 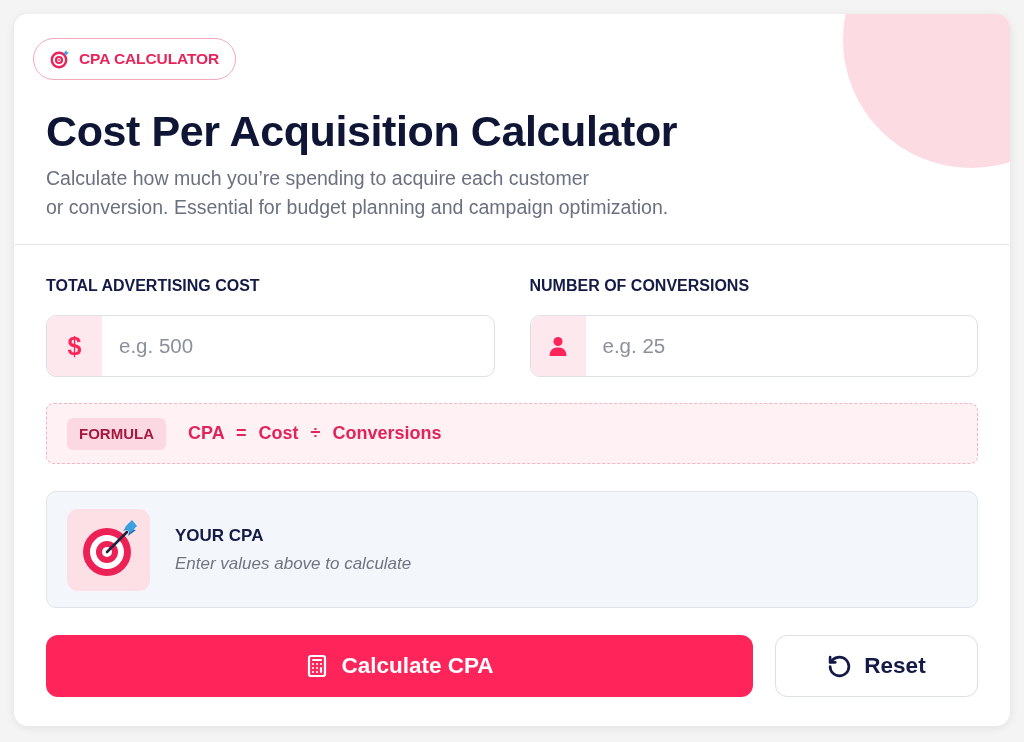 What do you see at coordinates (362, 131) in the screenshot?
I see `page-title: Cost Per Acquisition Calculator` at bounding box center [362, 131].